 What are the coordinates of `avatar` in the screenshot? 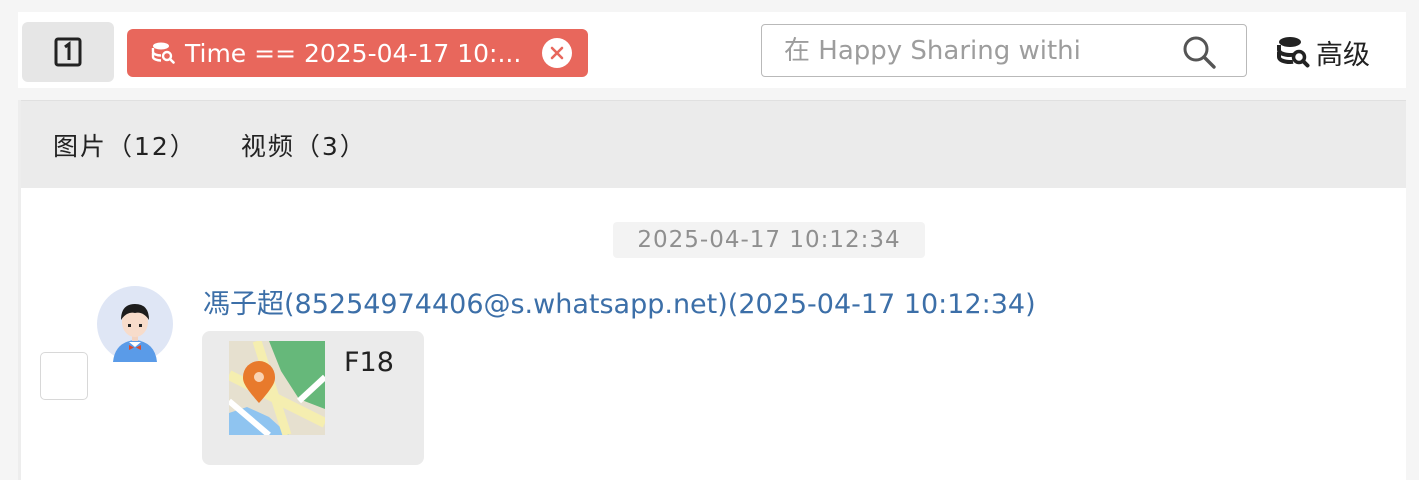 It's located at (135, 324).